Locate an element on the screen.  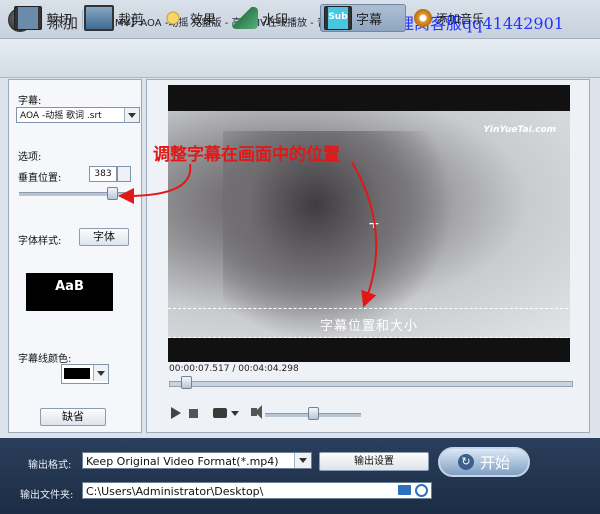
search-icon is located at coordinates (421, 490).